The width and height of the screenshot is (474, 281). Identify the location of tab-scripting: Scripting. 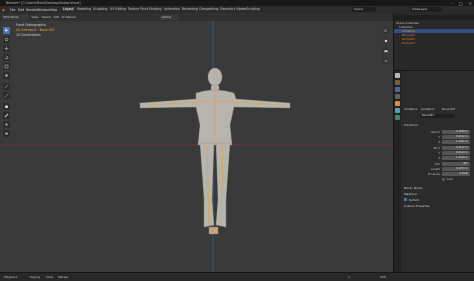
(253, 9).